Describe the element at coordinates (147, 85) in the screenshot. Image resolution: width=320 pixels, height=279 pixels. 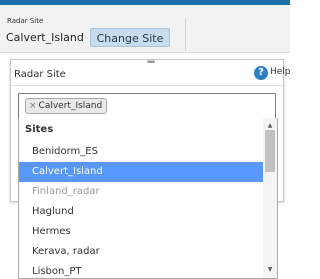
I see `dialog-divider` at that location.